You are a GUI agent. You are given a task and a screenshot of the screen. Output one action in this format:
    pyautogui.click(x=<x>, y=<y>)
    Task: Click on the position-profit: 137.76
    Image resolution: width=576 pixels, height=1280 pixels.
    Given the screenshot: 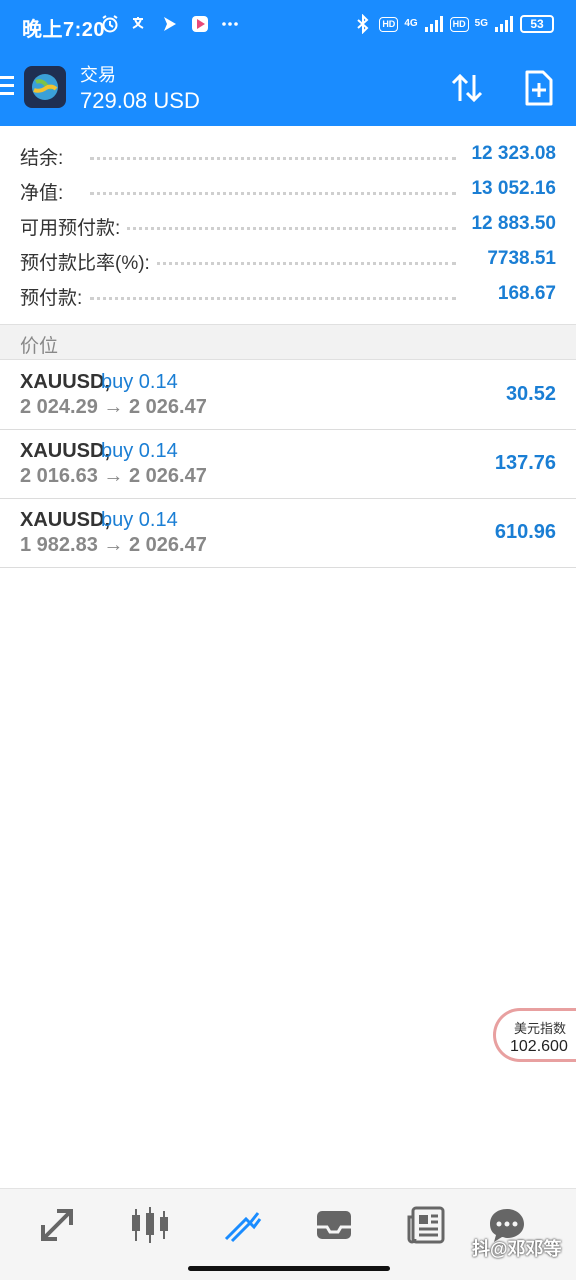 What is the action you would take?
    pyautogui.click(x=525, y=463)
    